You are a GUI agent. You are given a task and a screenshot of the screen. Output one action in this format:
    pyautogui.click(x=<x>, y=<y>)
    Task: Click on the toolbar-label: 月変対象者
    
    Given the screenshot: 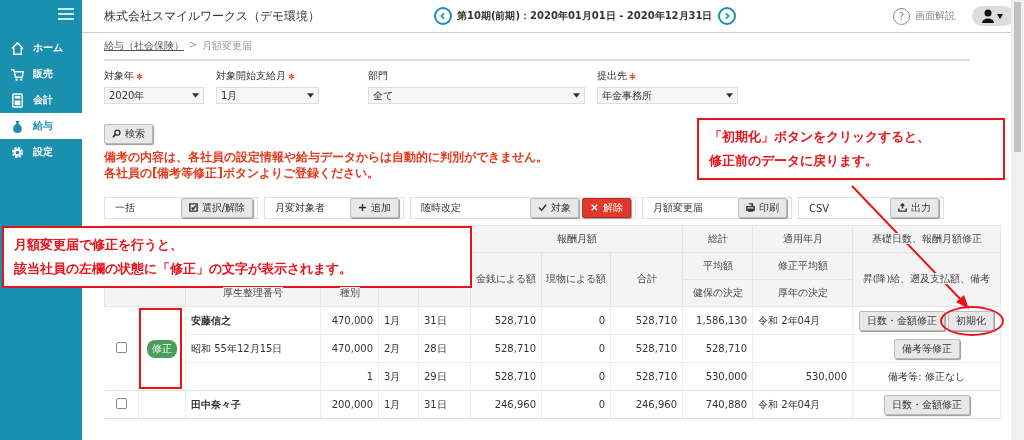 What is the action you would take?
    pyautogui.click(x=300, y=208)
    